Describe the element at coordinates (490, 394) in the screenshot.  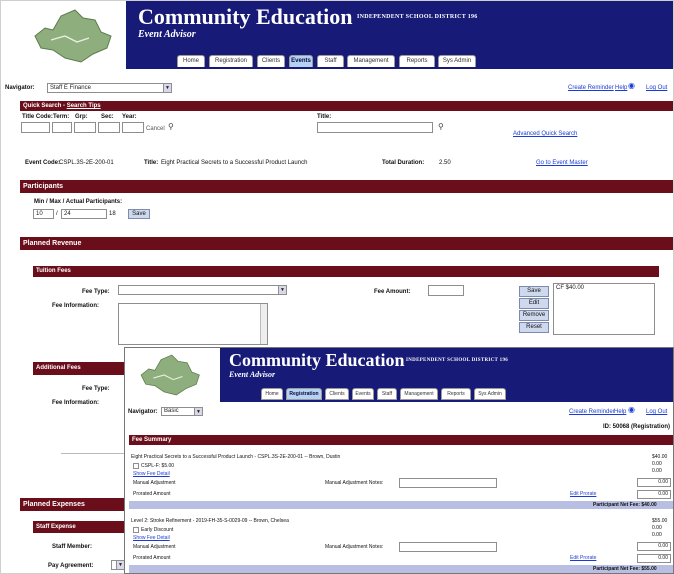
I see `tab-sys-admin: Sys Admin` at that location.